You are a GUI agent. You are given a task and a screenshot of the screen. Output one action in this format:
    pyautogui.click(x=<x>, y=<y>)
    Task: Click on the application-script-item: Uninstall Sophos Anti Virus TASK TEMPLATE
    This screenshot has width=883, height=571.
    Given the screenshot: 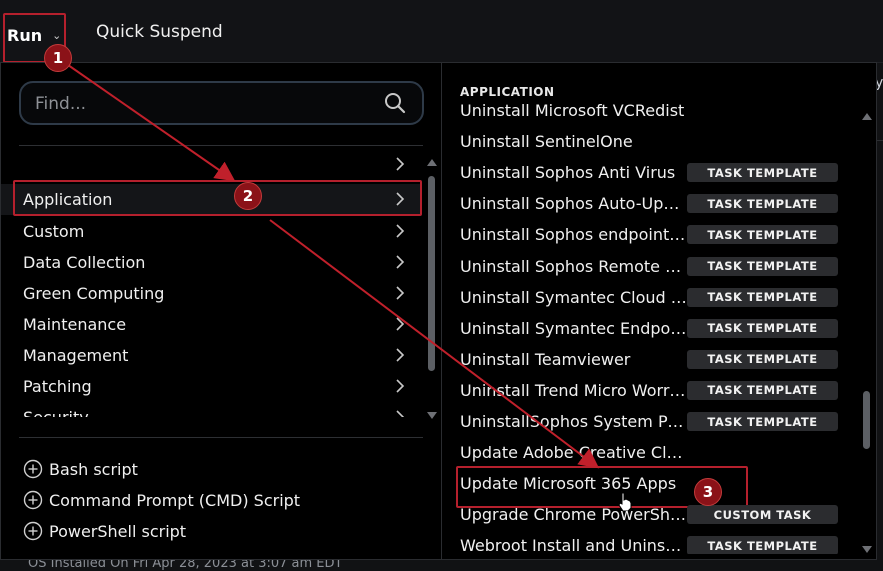 What is the action you would take?
    pyautogui.click(x=651, y=172)
    